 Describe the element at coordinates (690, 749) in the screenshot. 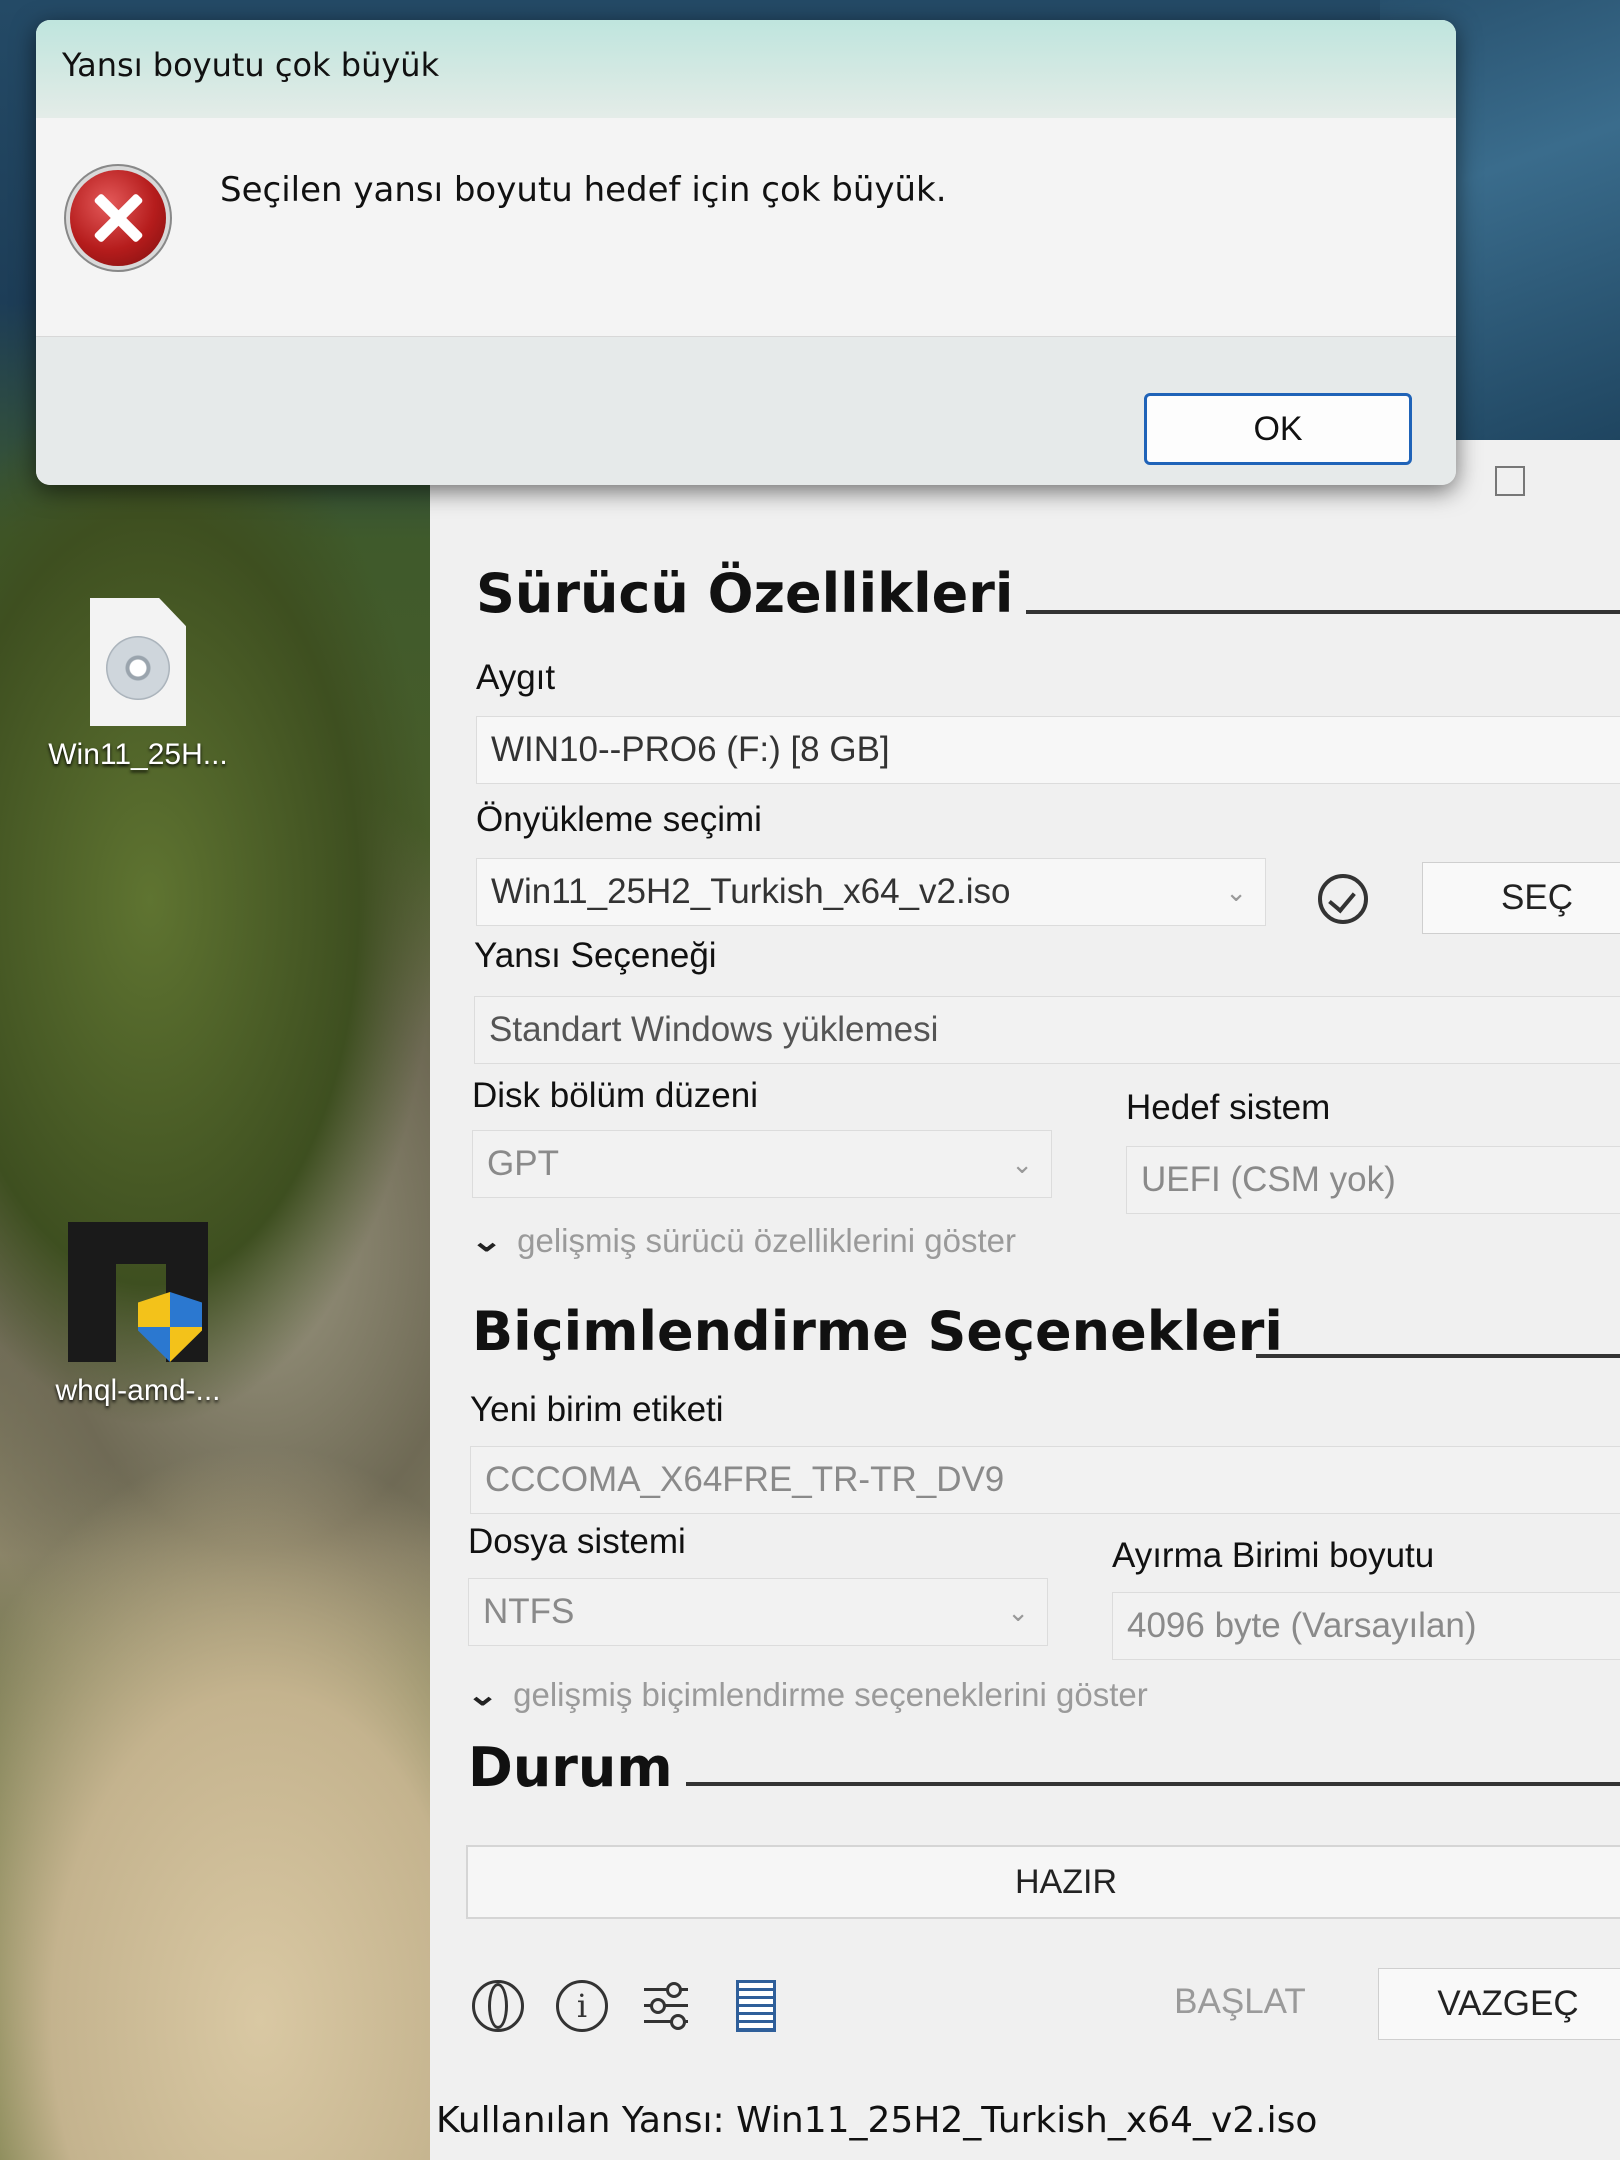

I see `device-value: WIN10--PRO6 (F:) [8 GB]` at that location.